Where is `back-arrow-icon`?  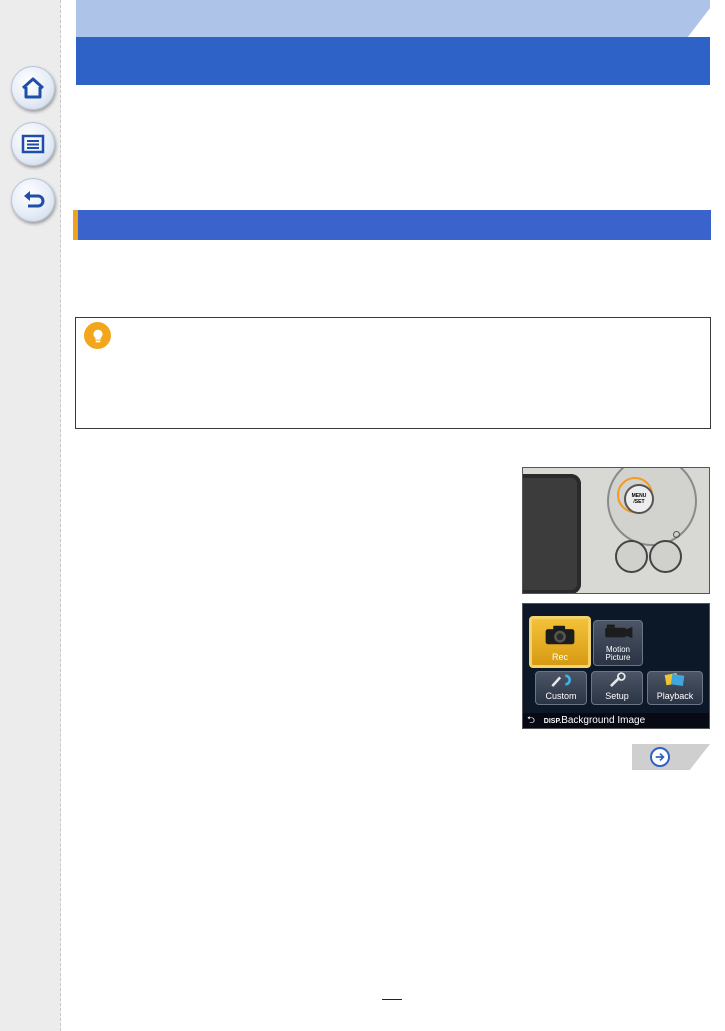
back-arrow-icon is located at coordinates (34, 199).